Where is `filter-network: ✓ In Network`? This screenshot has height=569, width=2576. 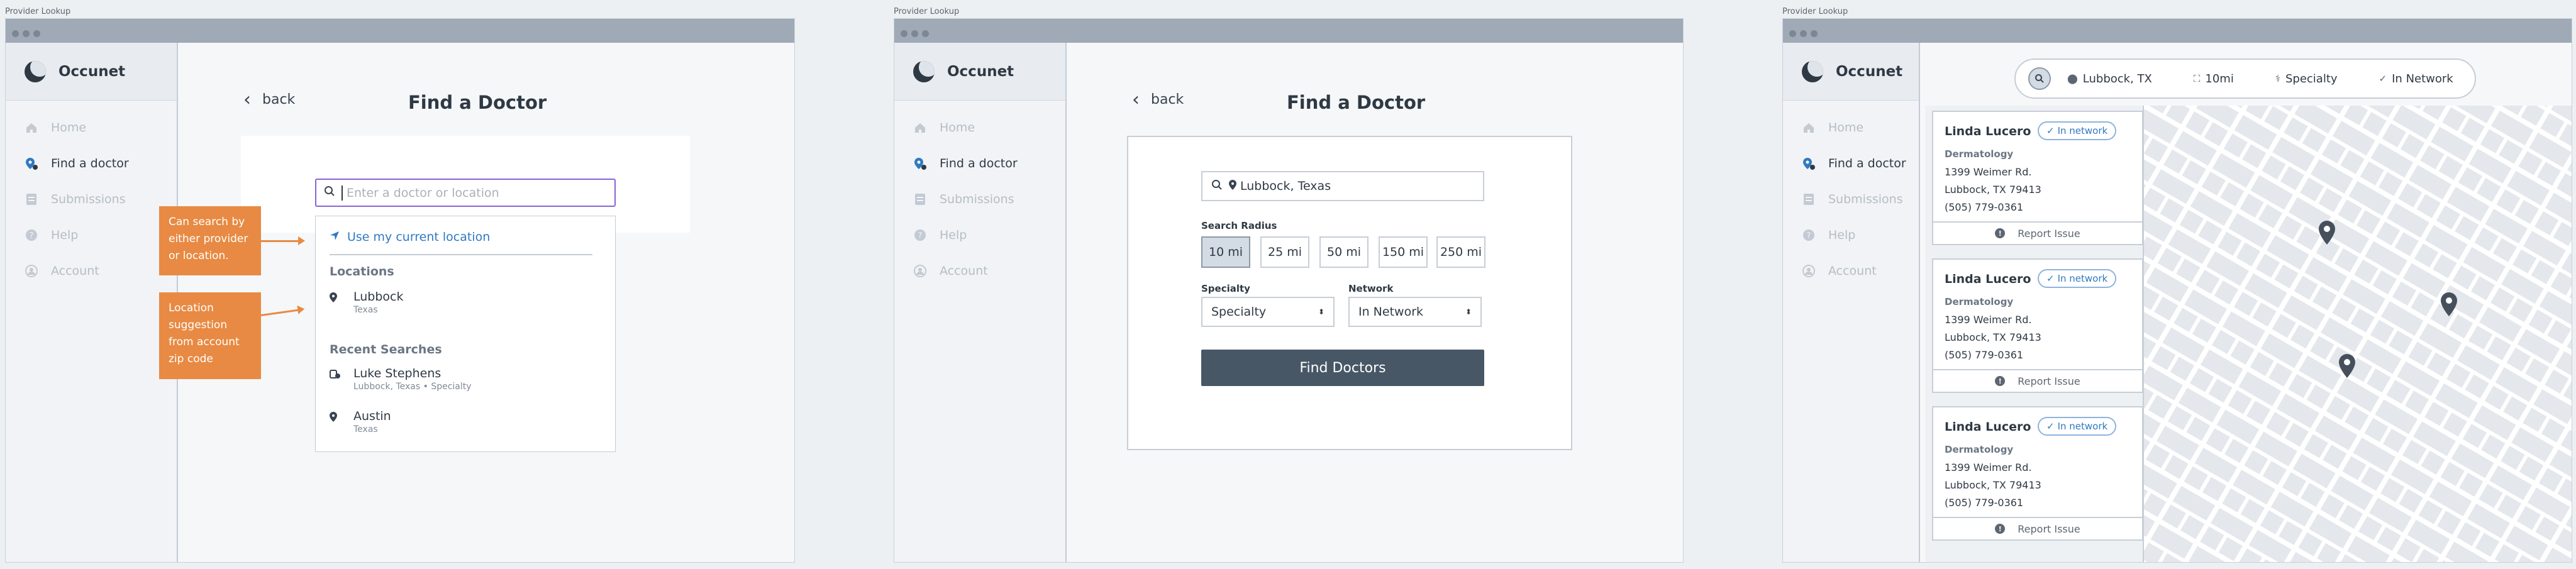 filter-network: ✓ In Network is located at coordinates (2416, 79).